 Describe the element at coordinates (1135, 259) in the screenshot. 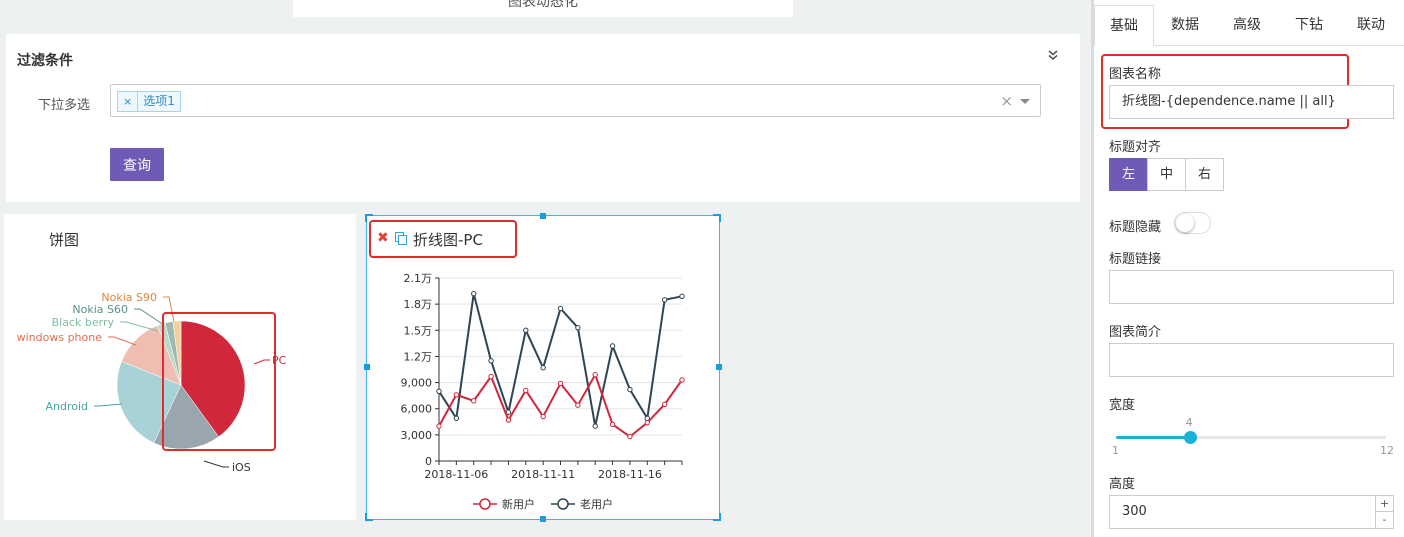

I see `title-link-label: 标题链接` at that location.